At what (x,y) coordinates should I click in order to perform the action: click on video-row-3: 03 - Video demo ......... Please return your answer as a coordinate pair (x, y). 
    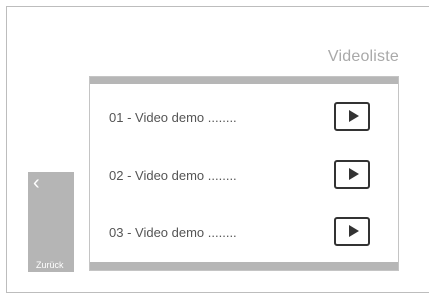
    Looking at the image, I should click on (244, 234).